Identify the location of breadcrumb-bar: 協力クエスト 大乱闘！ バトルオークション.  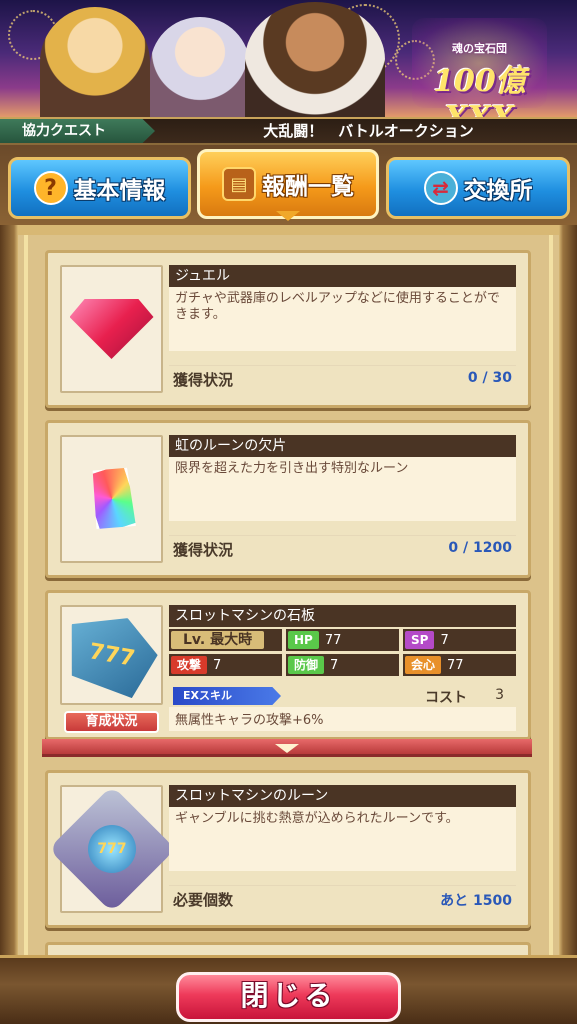
(288, 131).